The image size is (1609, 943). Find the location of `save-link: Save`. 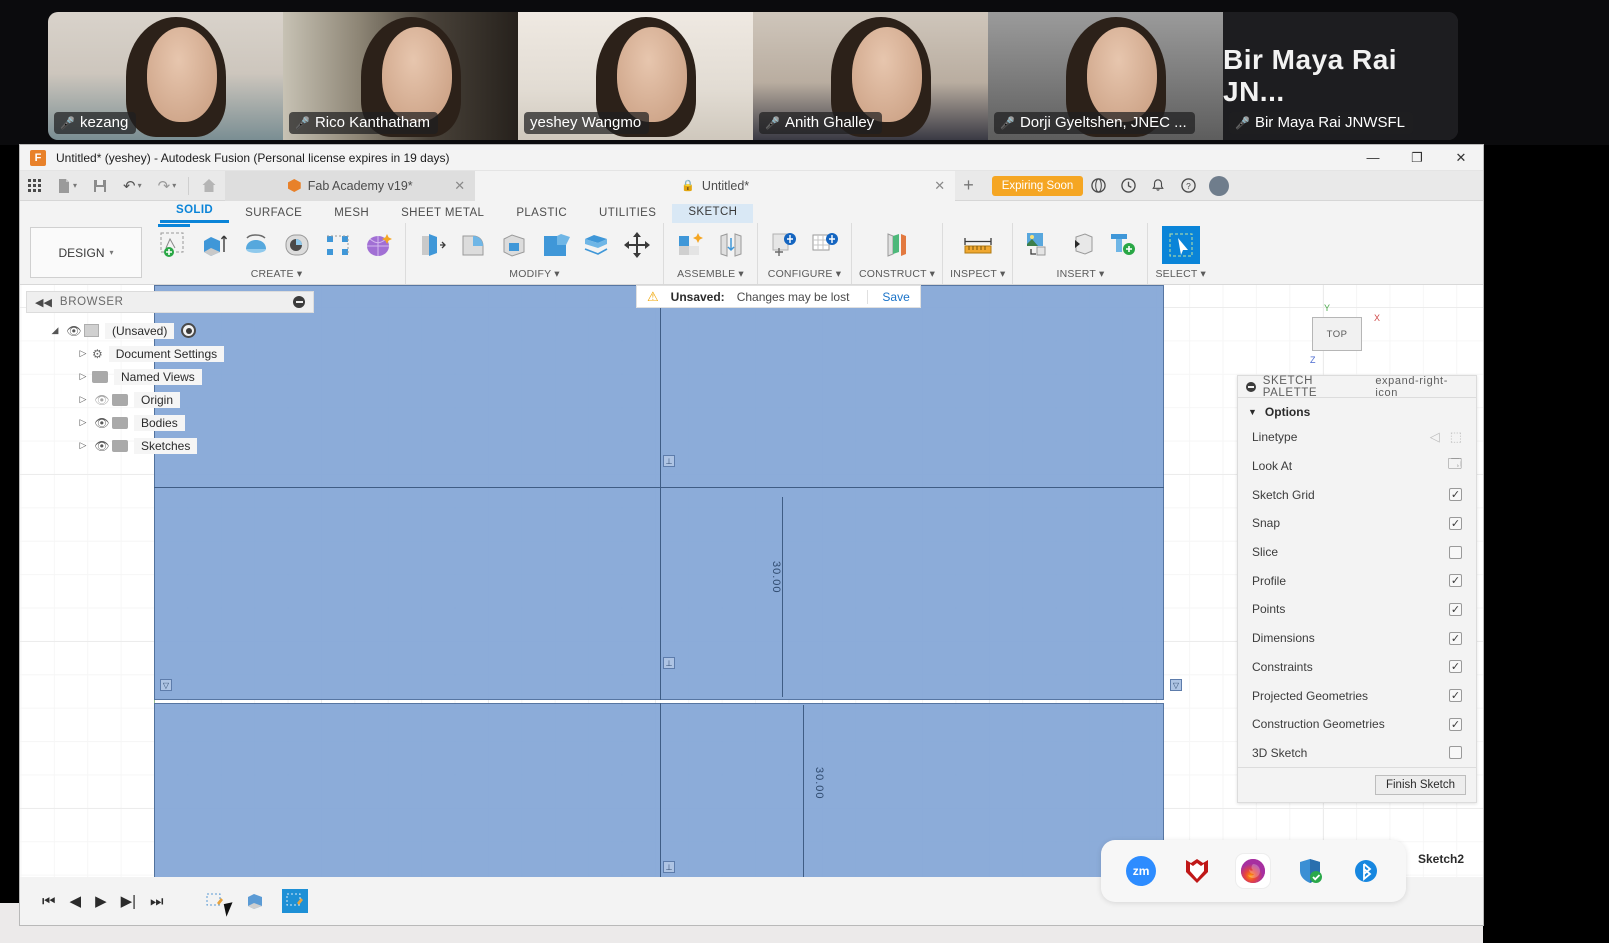

save-link: Save is located at coordinates (888, 296).